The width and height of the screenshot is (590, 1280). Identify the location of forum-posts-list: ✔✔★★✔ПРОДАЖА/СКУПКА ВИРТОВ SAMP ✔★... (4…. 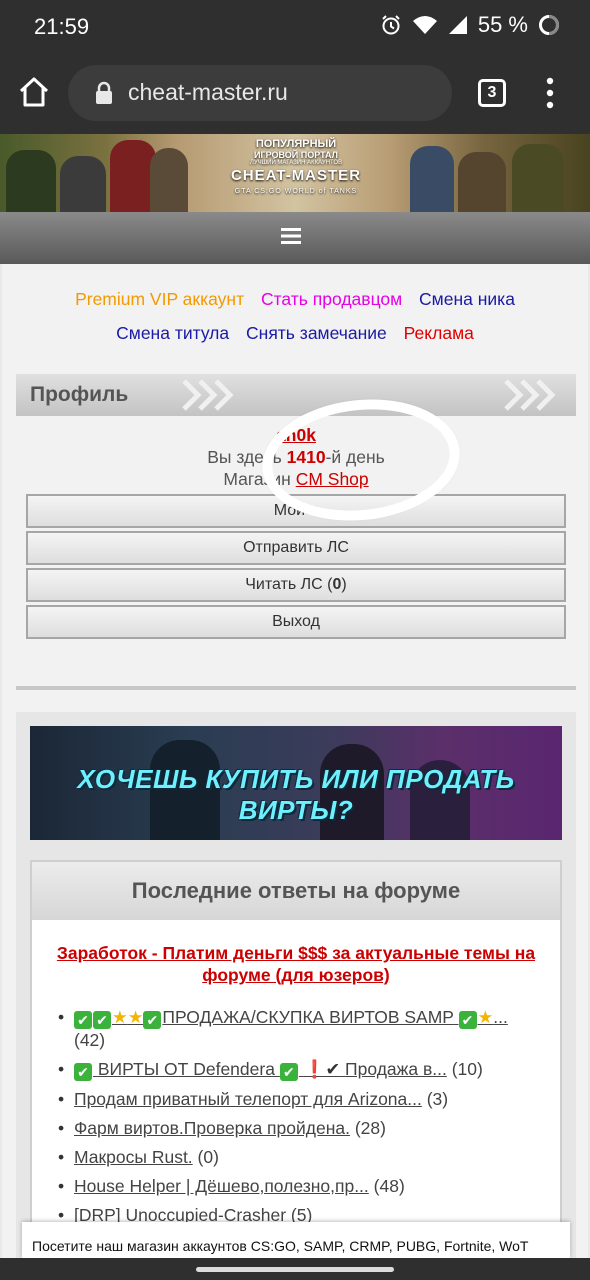
(298, 1119).